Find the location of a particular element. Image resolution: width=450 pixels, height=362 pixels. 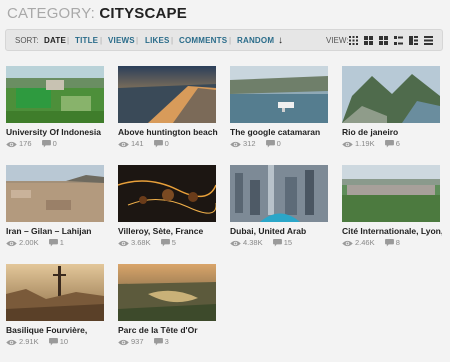

comment-count: 1 is located at coordinates (61, 242).